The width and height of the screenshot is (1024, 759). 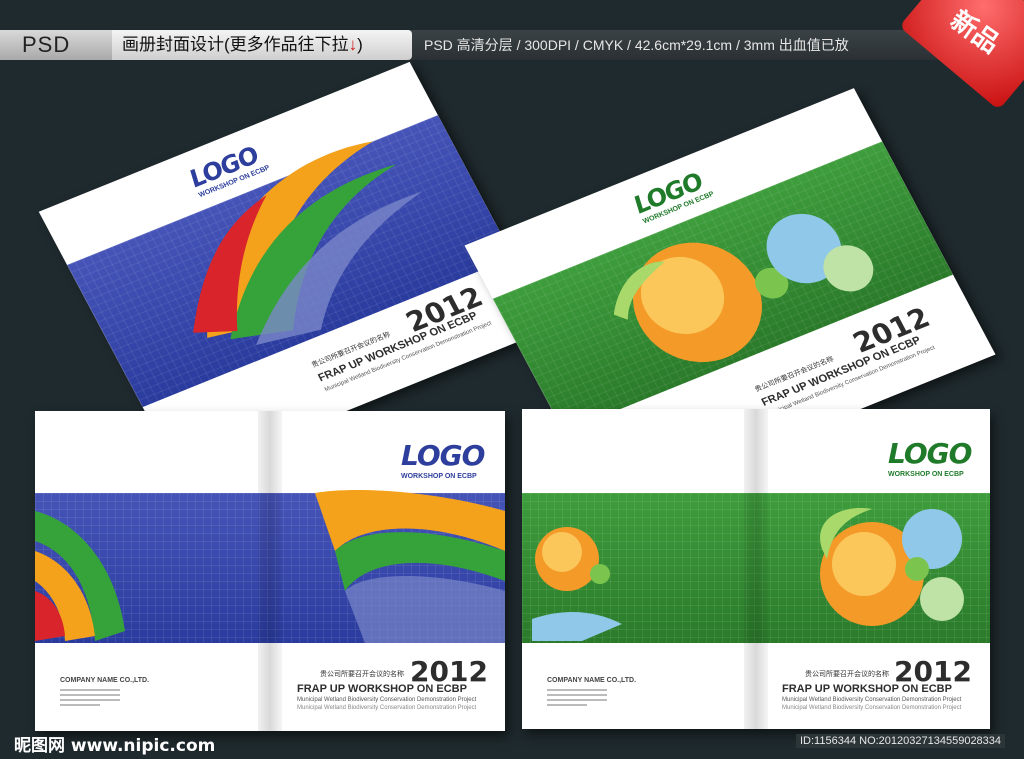 I want to click on title-pill: 画册封面设计(更多作品往下拉↓), so click(x=262, y=45).